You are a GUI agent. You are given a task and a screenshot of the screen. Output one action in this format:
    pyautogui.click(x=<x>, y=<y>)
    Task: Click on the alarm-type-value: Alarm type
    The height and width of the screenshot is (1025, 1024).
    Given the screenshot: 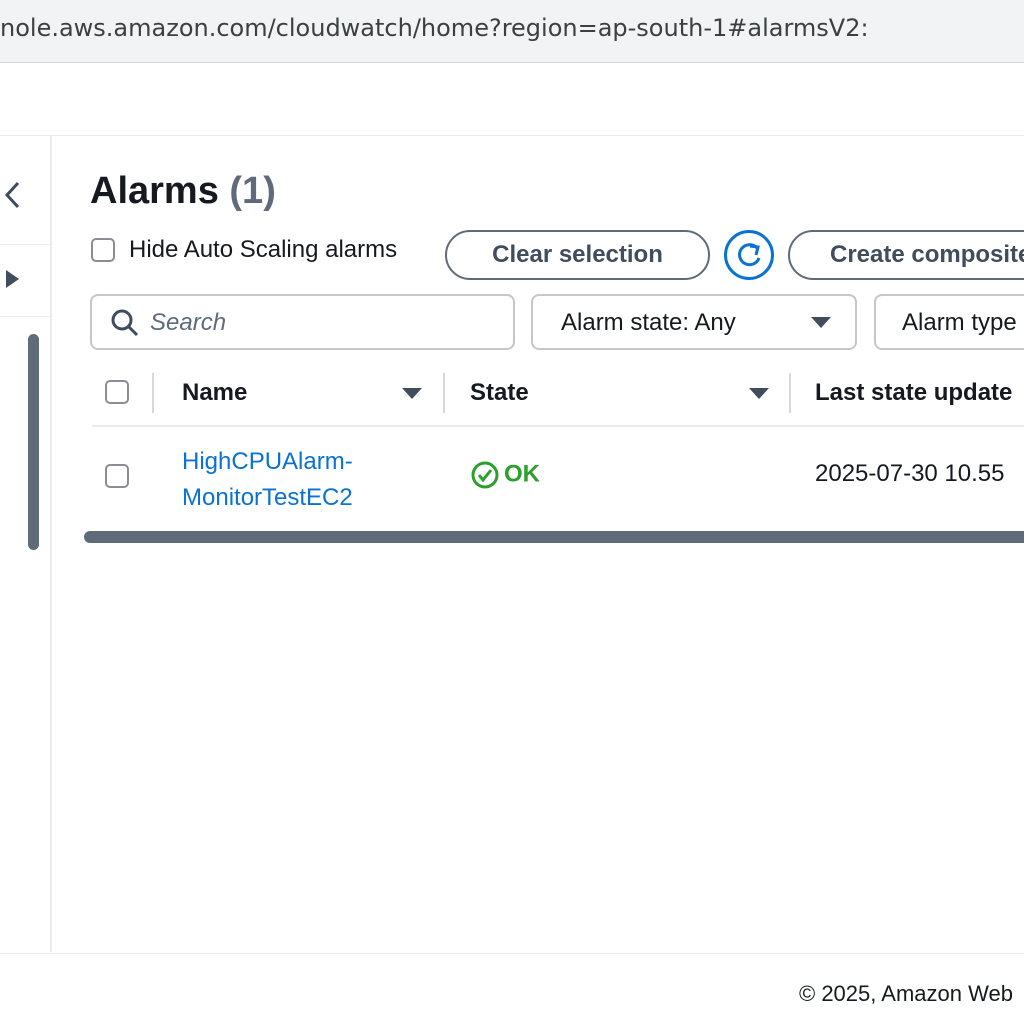 What is the action you would take?
    pyautogui.click(x=959, y=322)
    